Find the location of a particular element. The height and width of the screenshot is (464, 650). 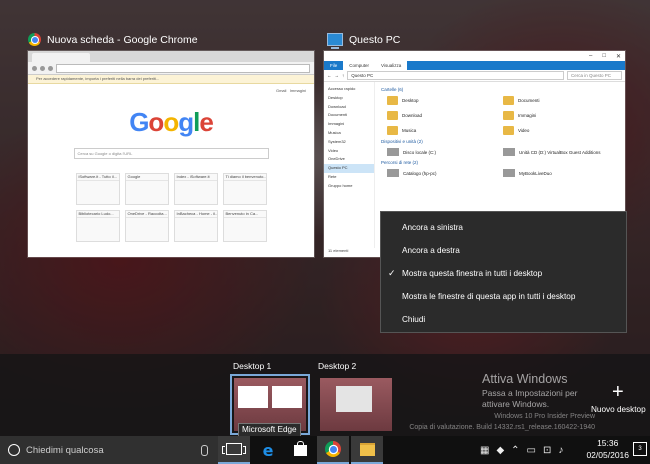

new-desktop-button: Nuovo desktop is located at coordinates (618, 409).